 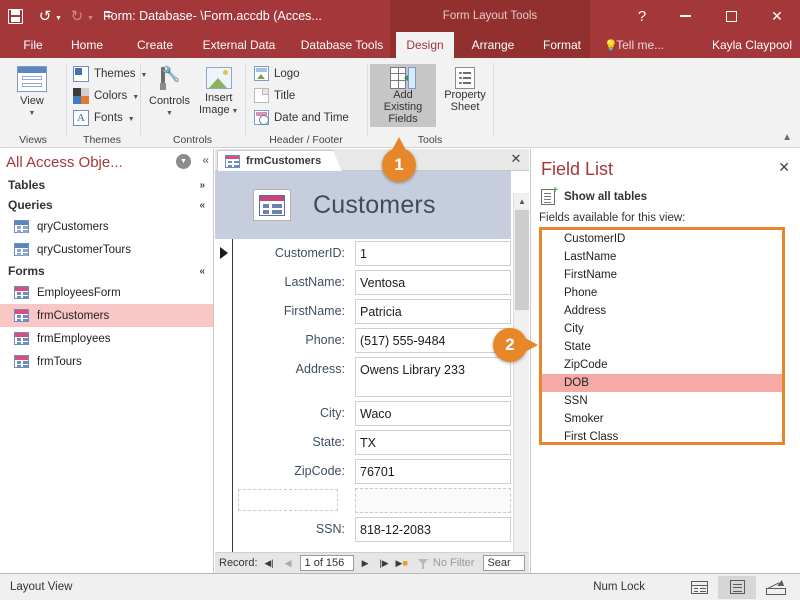 I want to click on title-button: Title, so click(x=274, y=95).